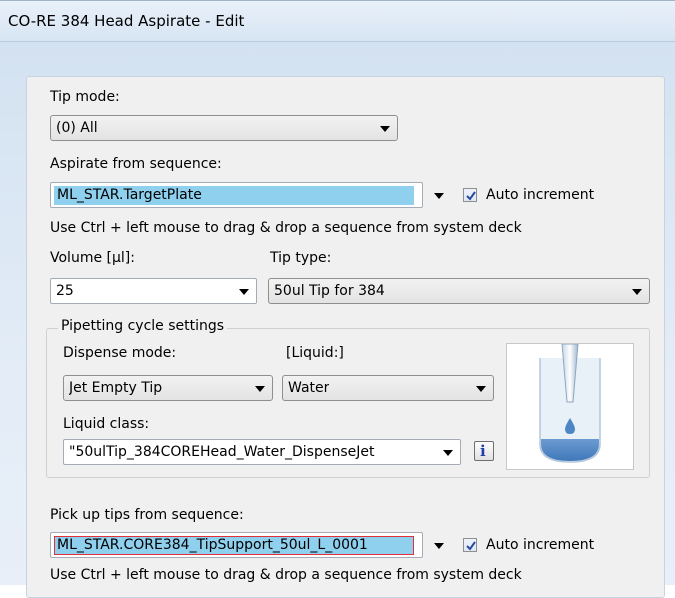 Image resolution: width=675 pixels, height=598 pixels. I want to click on tip-liquid-illustration, so click(570, 406).